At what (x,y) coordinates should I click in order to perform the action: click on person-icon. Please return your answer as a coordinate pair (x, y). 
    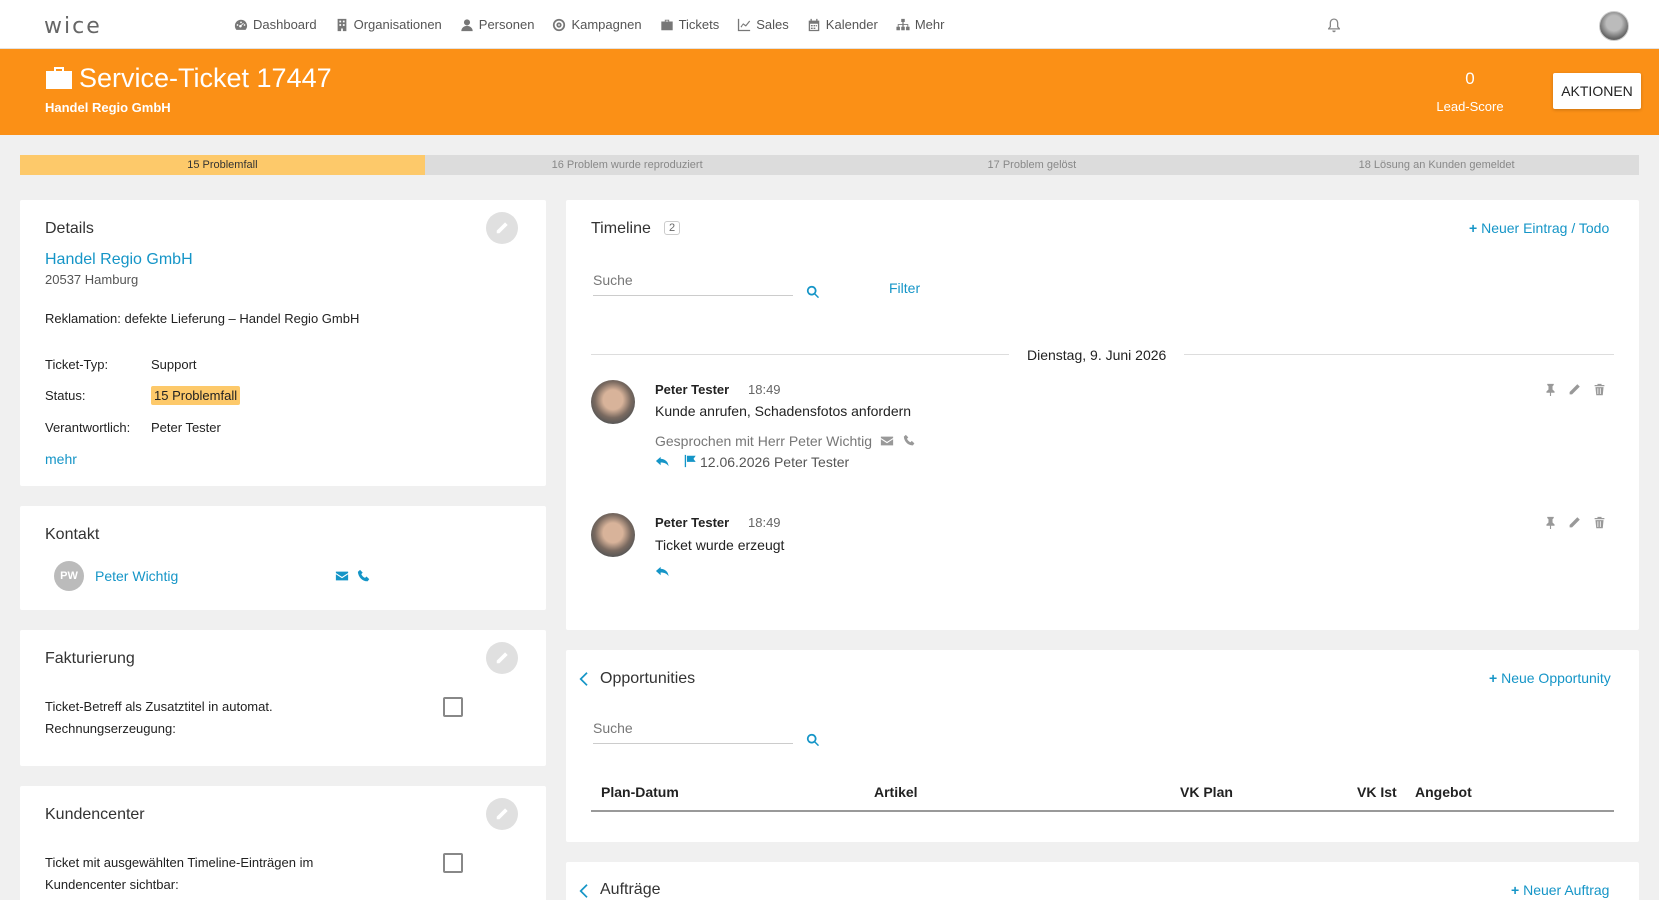
    Looking at the image, I should click on (467, 24).